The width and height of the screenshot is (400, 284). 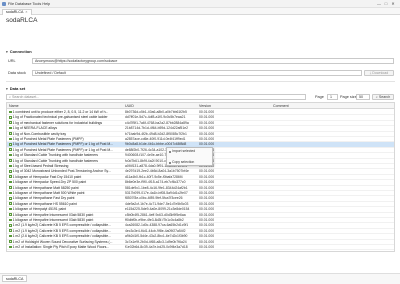 I want to click on context-menu-item-import: Import selected, so click(x=190, y=152).